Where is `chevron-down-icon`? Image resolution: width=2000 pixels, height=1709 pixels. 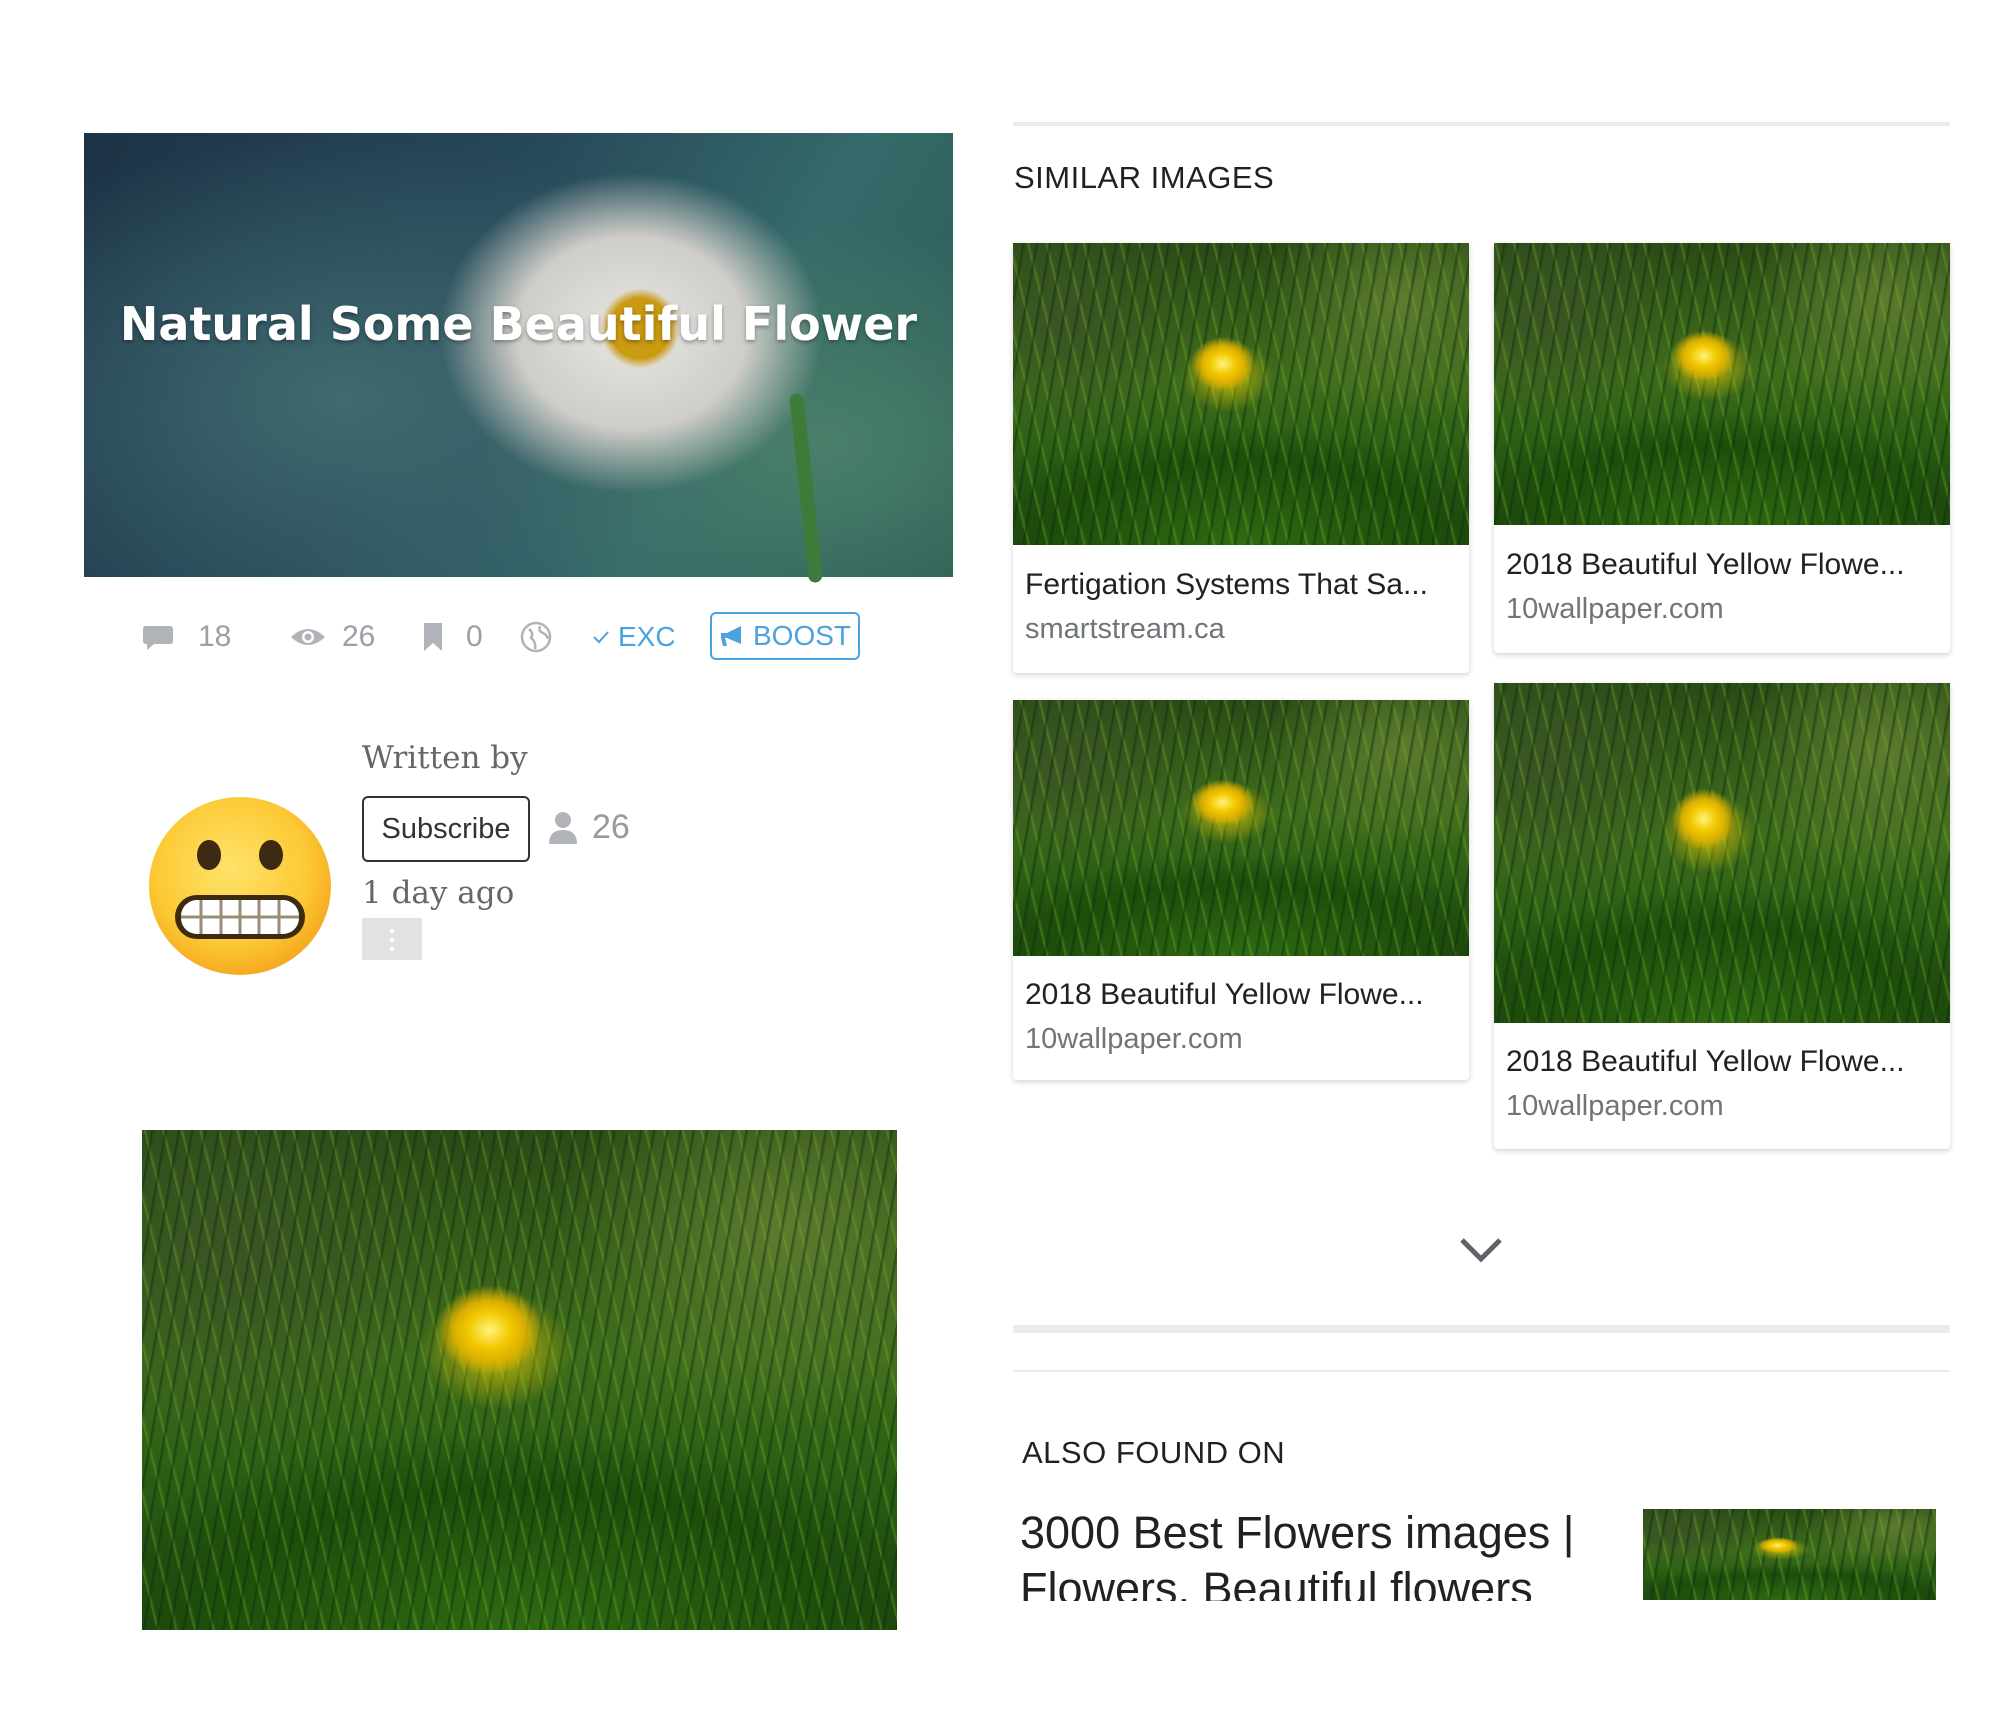
chevron-down-icon is located at coordinates (1481, 1250).